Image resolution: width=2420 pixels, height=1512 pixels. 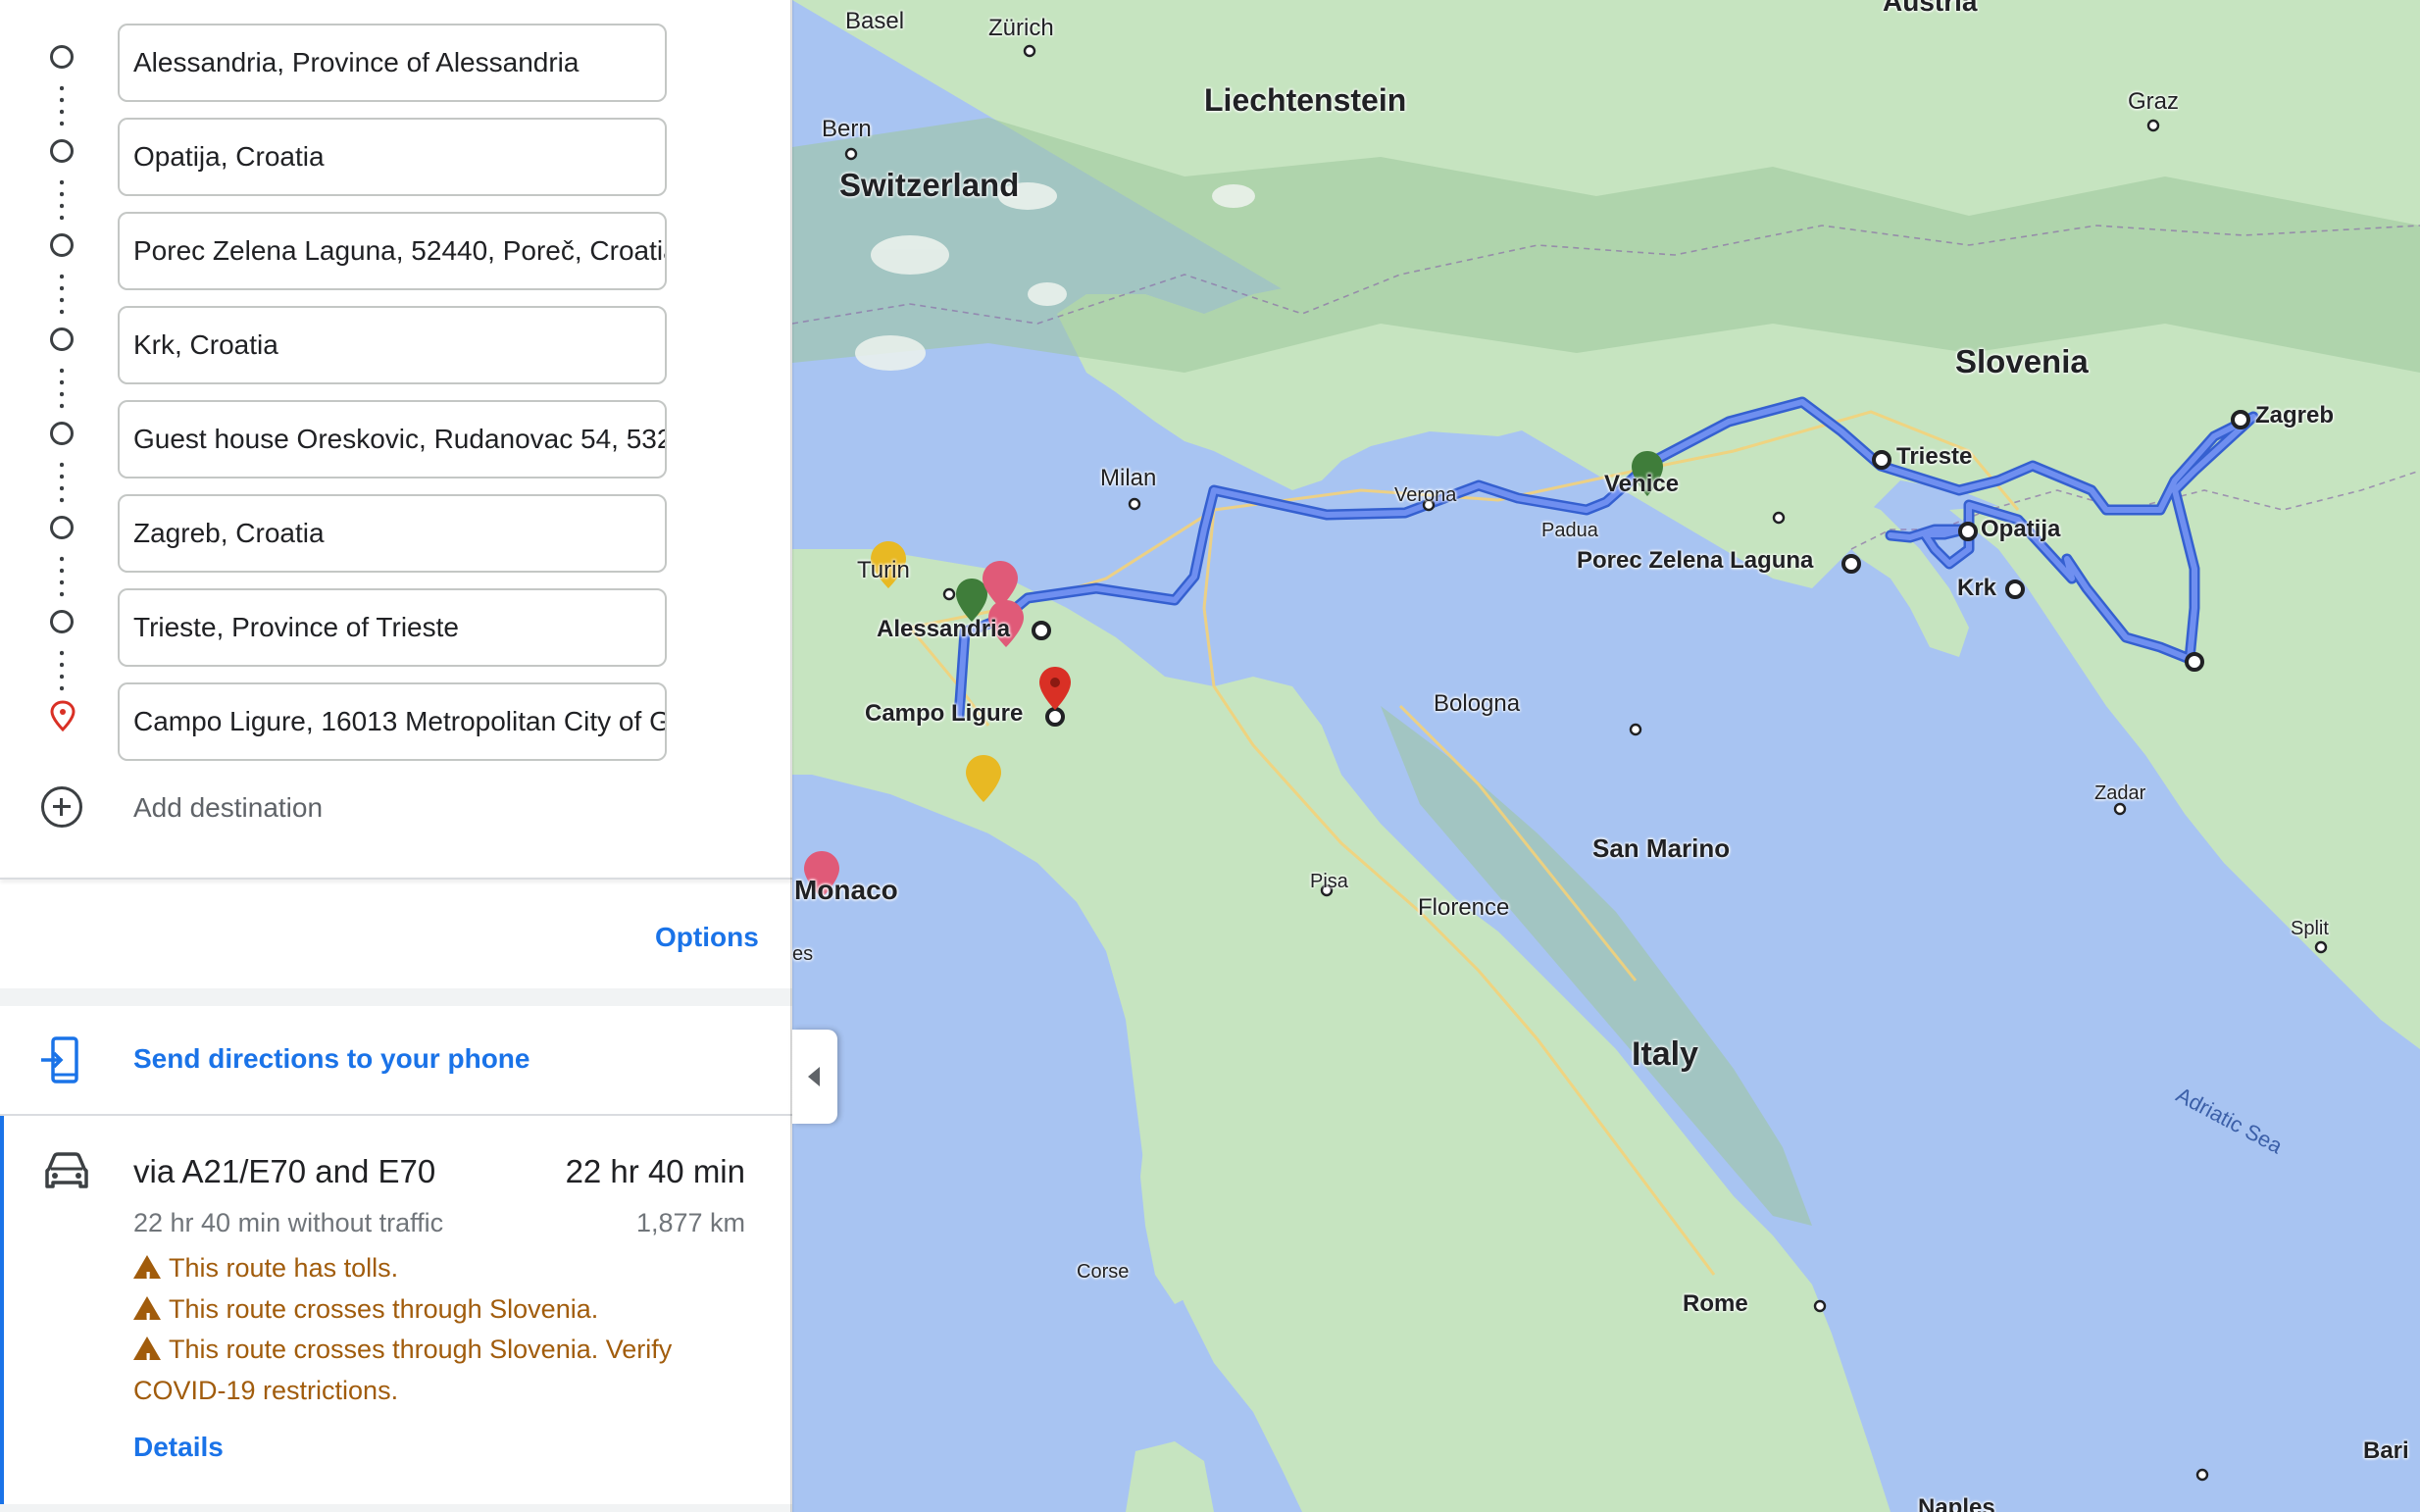 What do you see at coordinates (63, 715) in the screenshot?
I see `red-pin-icon` at bounding box center [63, 715].